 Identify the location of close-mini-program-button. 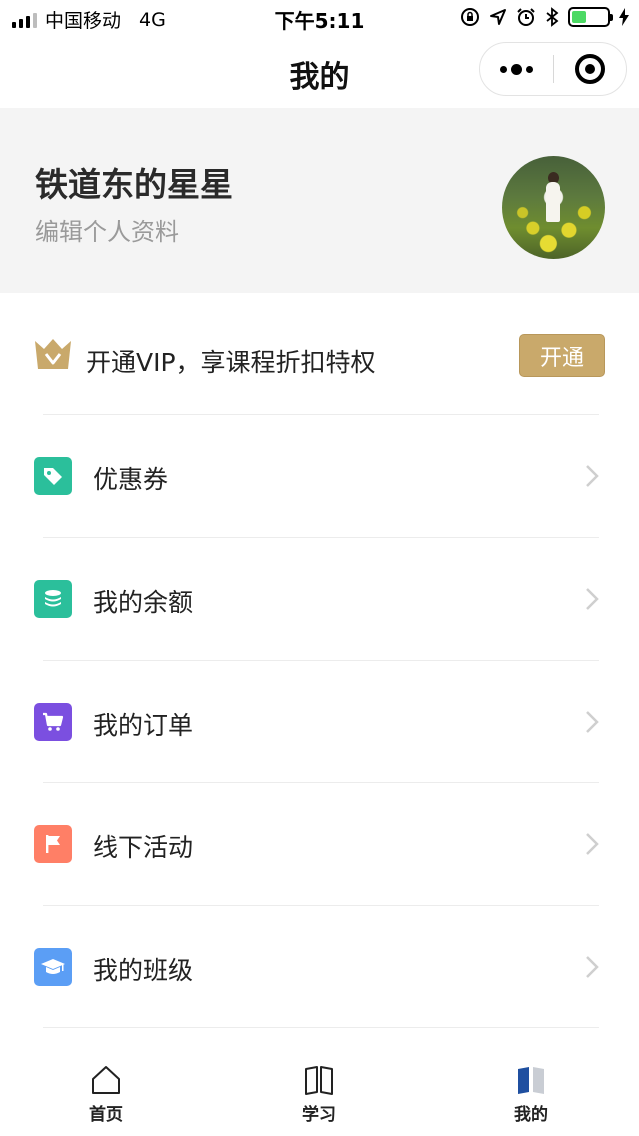
(590, 69).